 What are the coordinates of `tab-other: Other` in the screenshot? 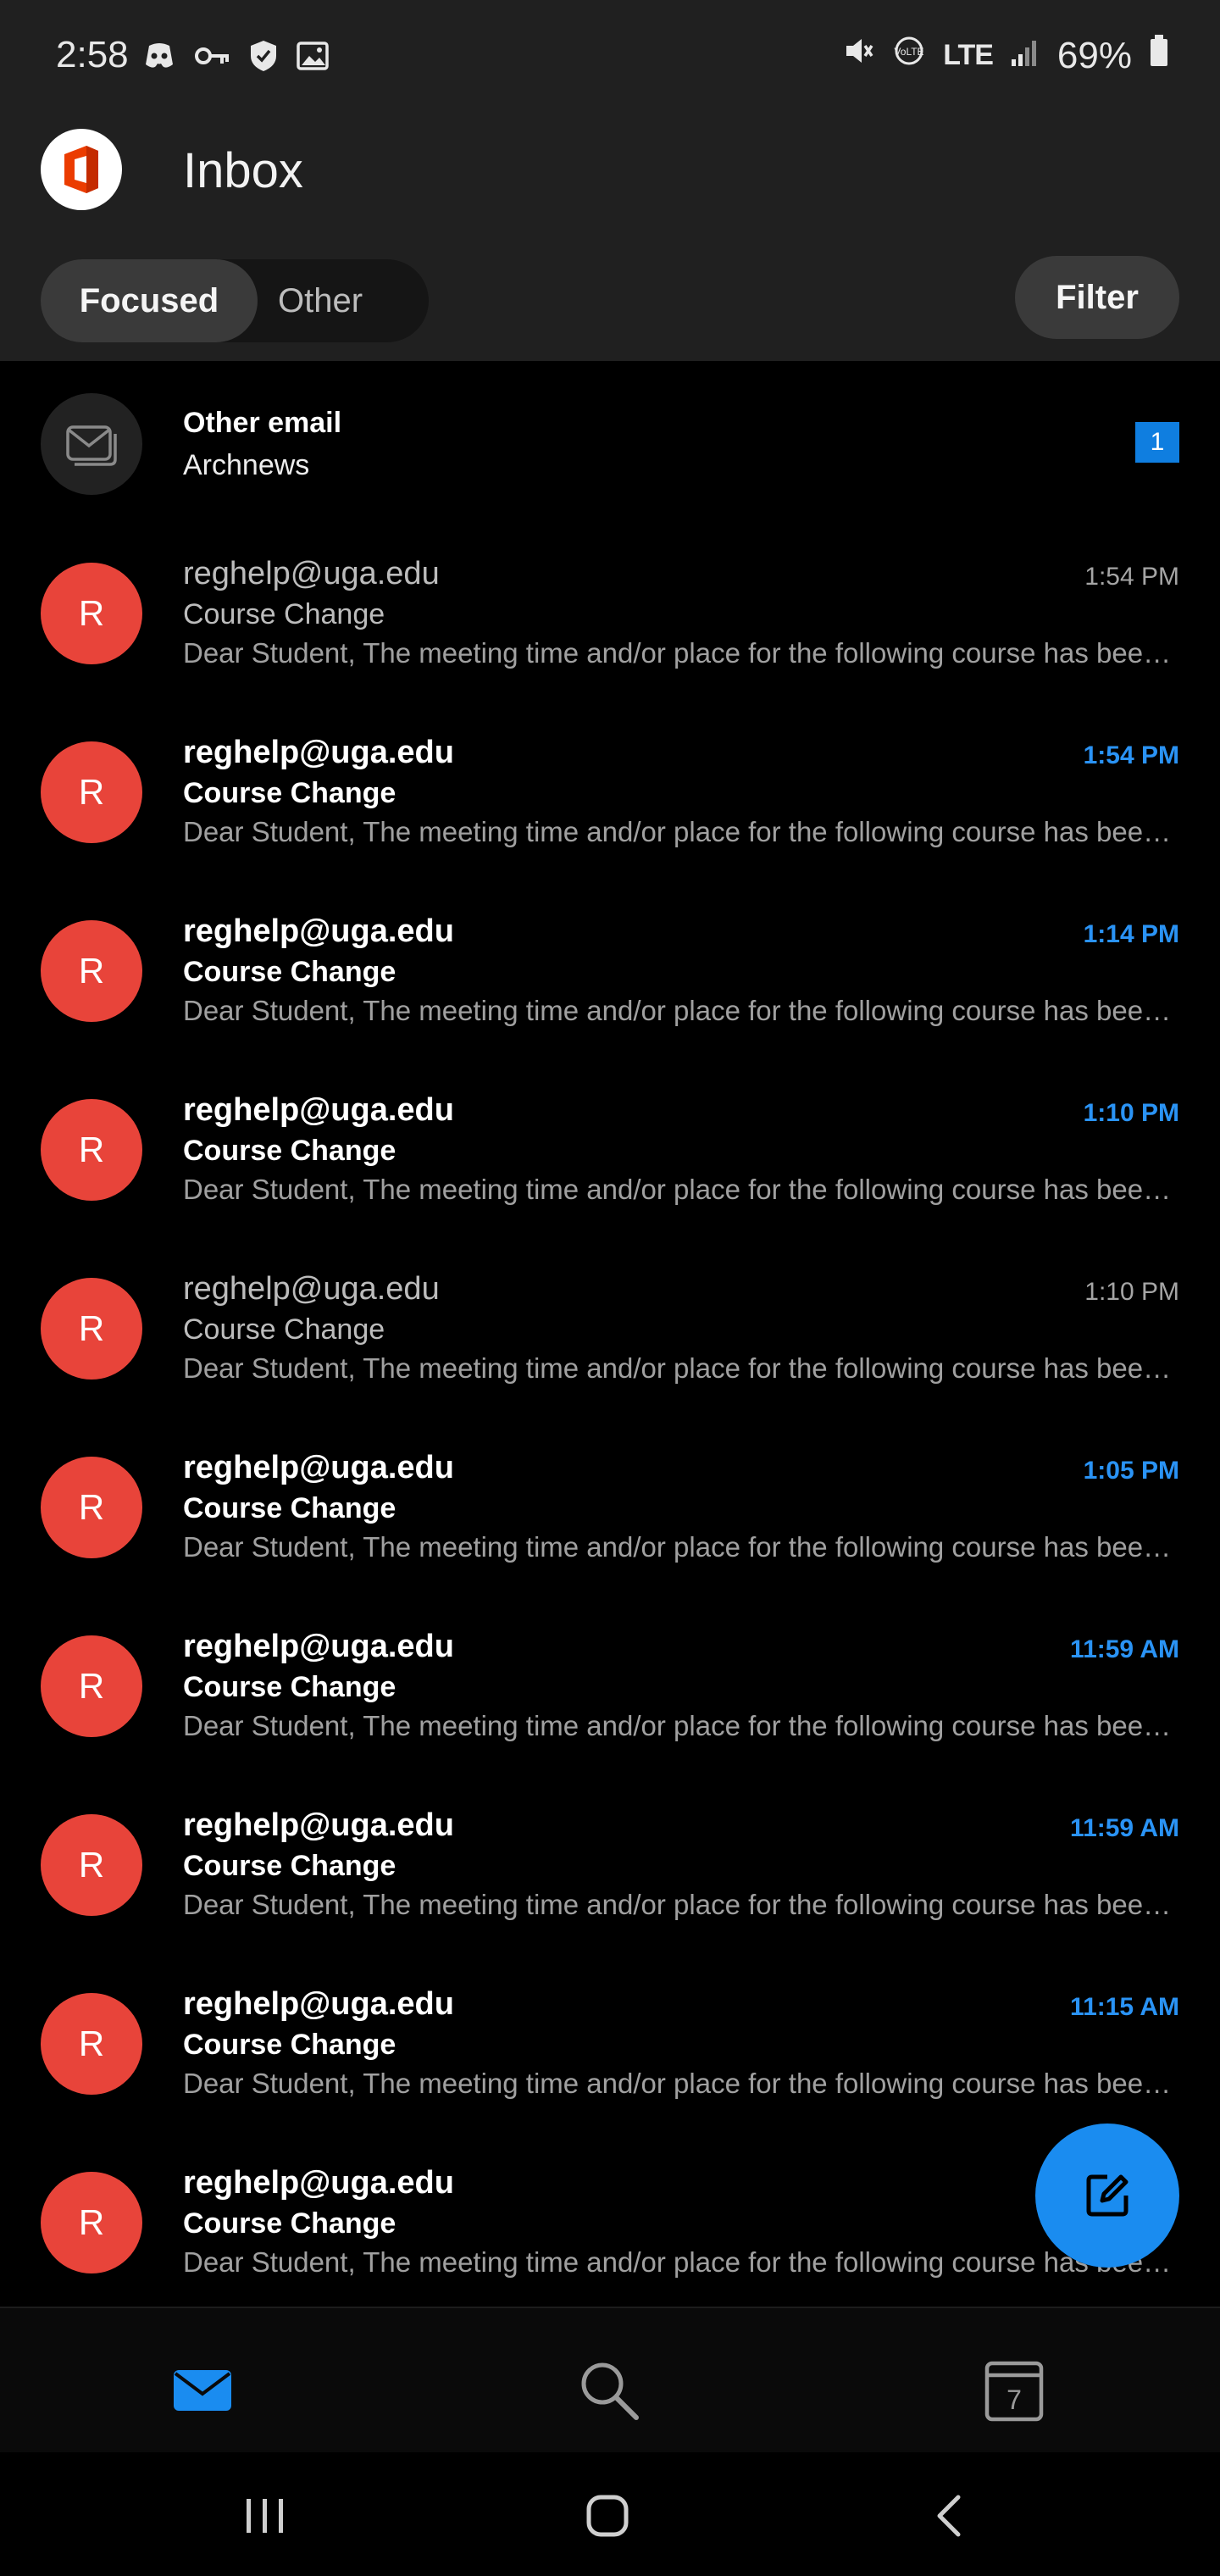 It's located at (320, 300).